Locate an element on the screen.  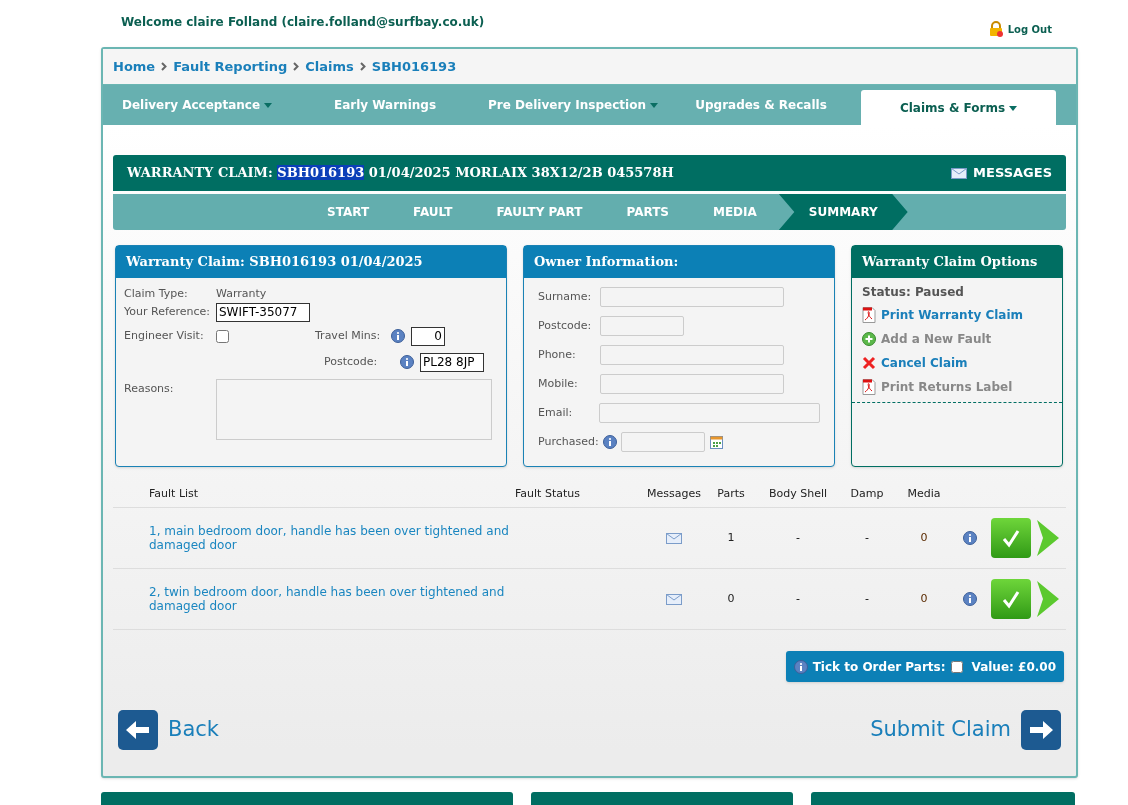
fault-link: 1, main bedroom door, handle has been over tightened and damaged door is located at coordinates (329, 538).